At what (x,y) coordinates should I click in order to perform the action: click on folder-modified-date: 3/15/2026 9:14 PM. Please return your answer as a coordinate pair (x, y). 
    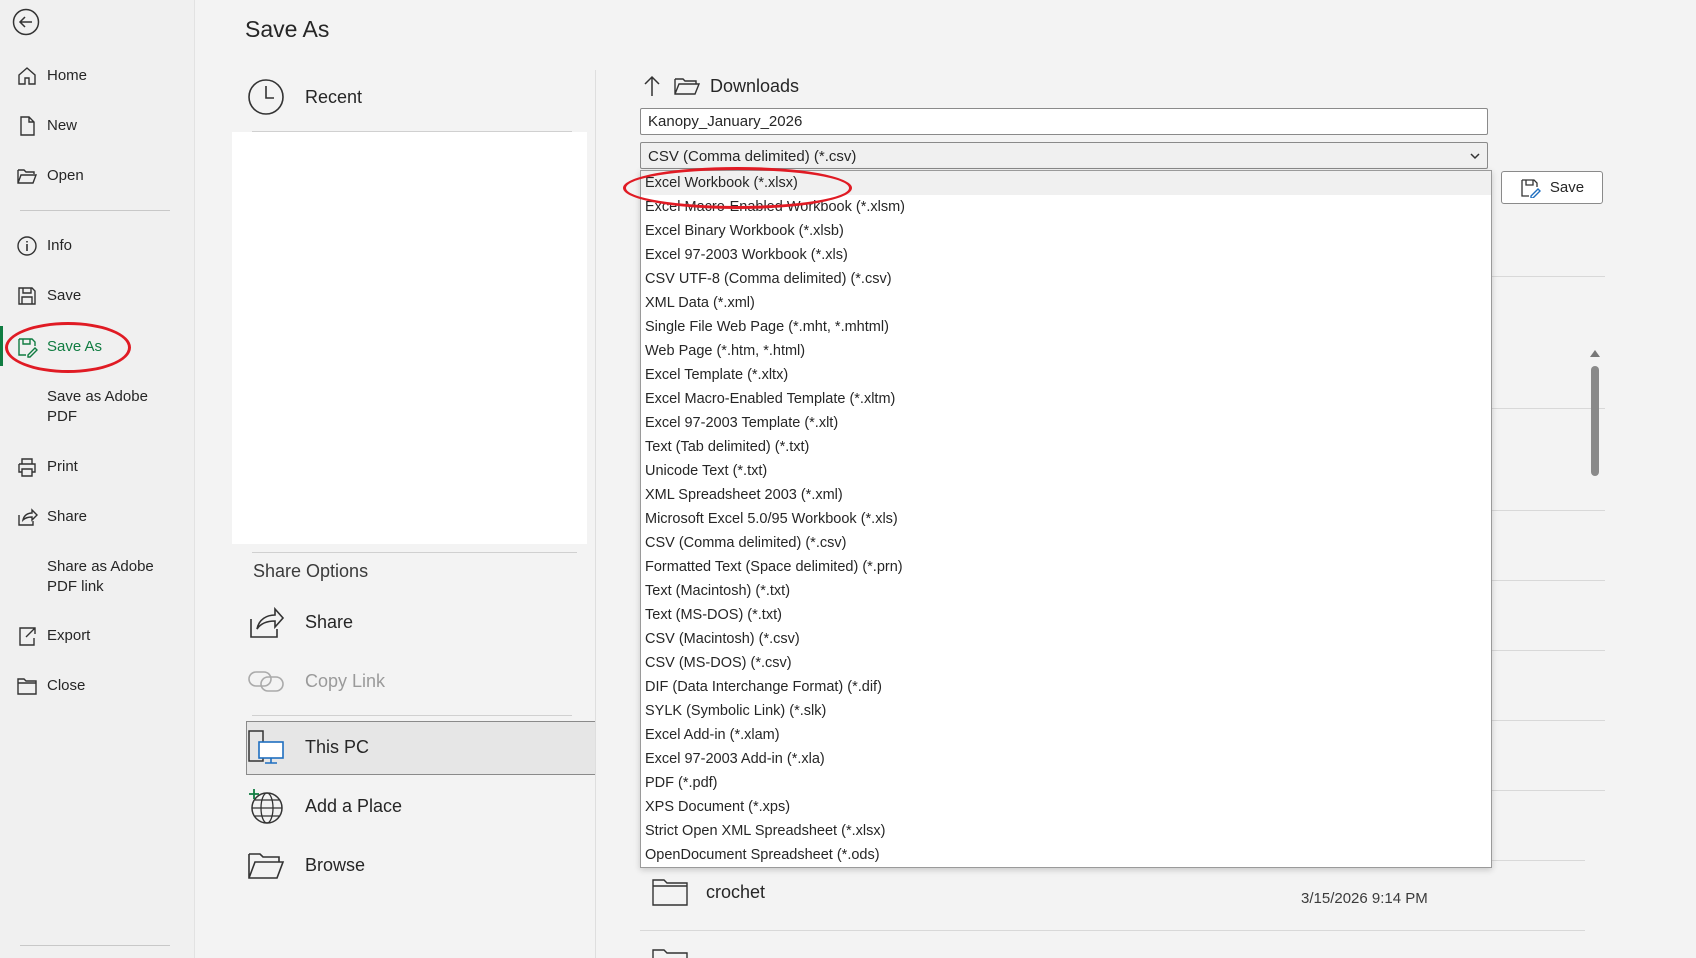
    Looking at the image, I should click on (1364, 898).